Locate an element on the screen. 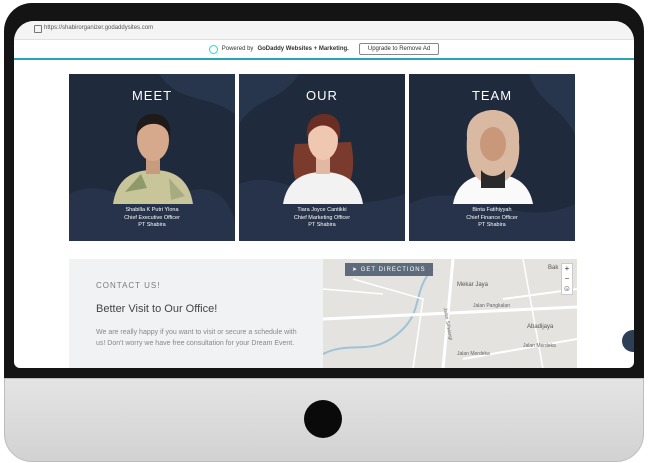  monitor-button is located at coordinates (323, 419).